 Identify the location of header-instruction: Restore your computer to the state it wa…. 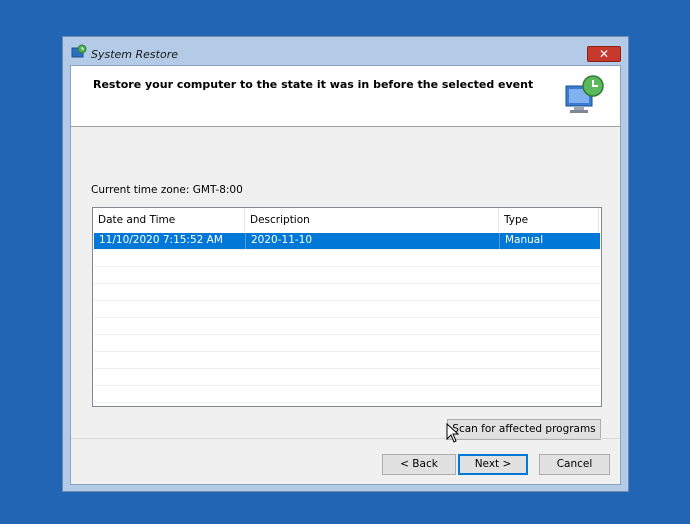
(313, 84).